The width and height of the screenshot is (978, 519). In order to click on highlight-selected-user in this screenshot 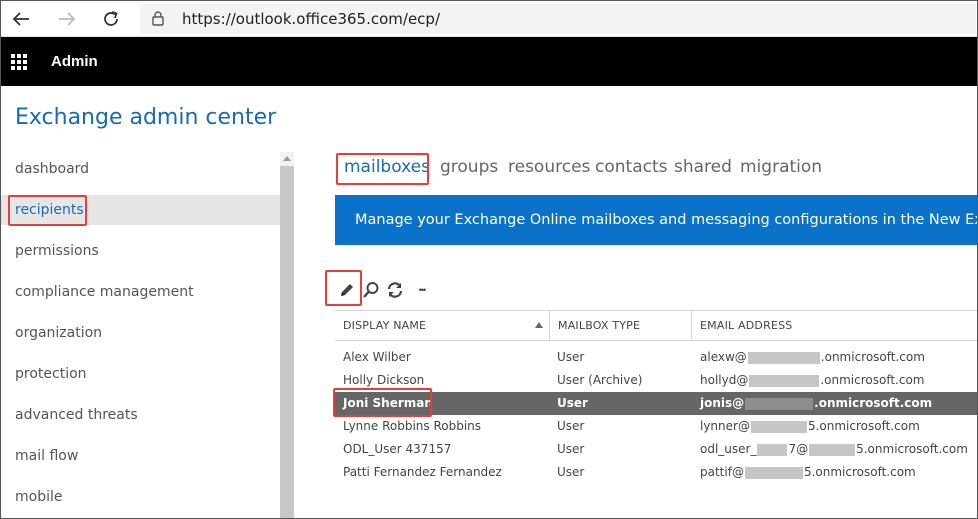, I will do `click(382, 402)`.